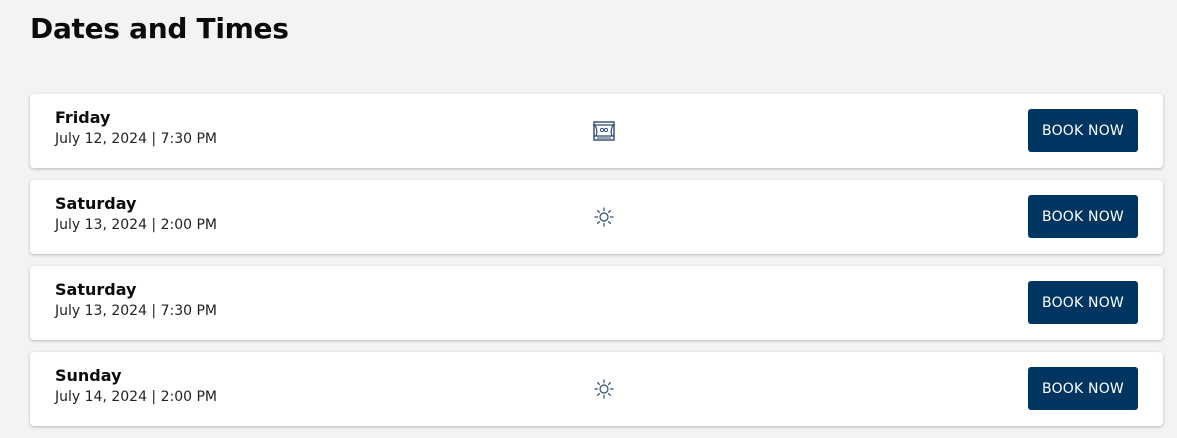 Image resolution: width=1177 pixels, height=438 pixels. I want to click on date-info: Sunday July 14, 2024 | 2:00 PM, so click(136, 386).